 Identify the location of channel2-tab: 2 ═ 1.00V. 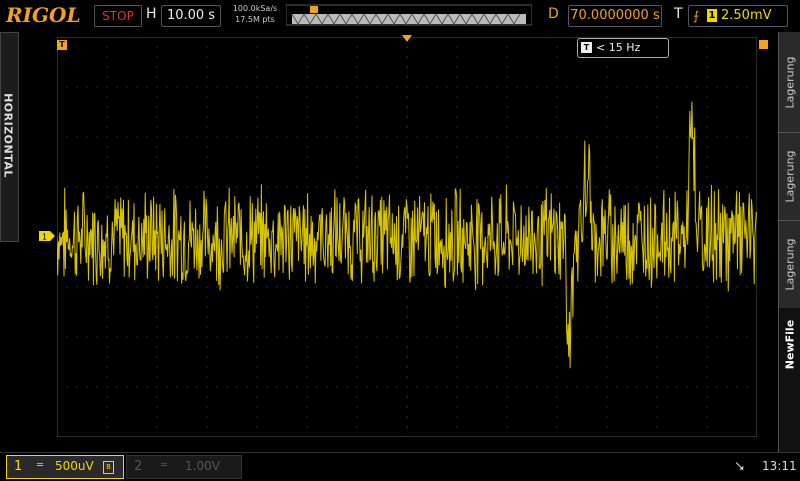
(184, 467).